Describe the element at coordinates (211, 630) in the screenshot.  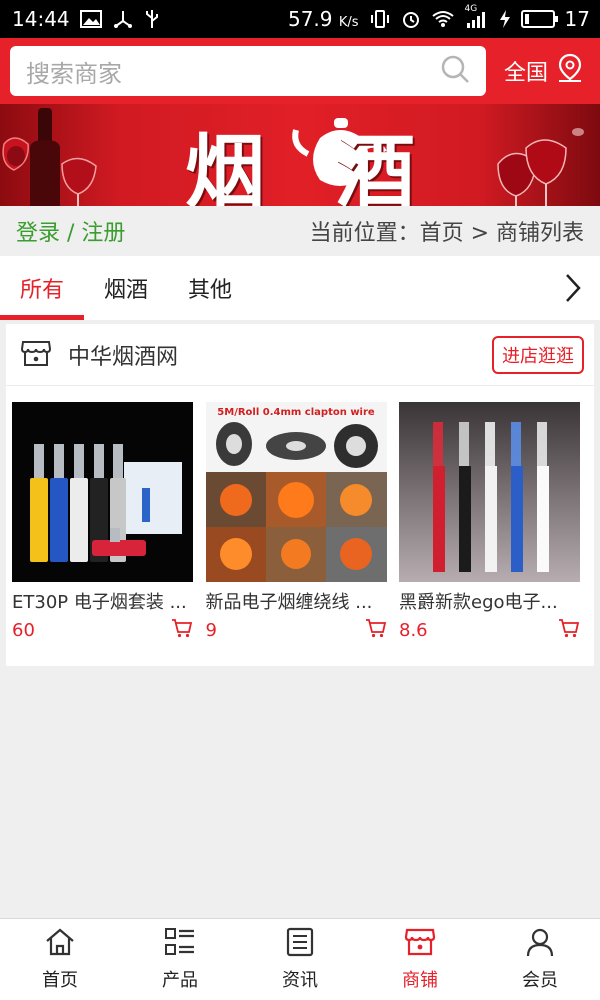
I see `product-price: 9` at that location.